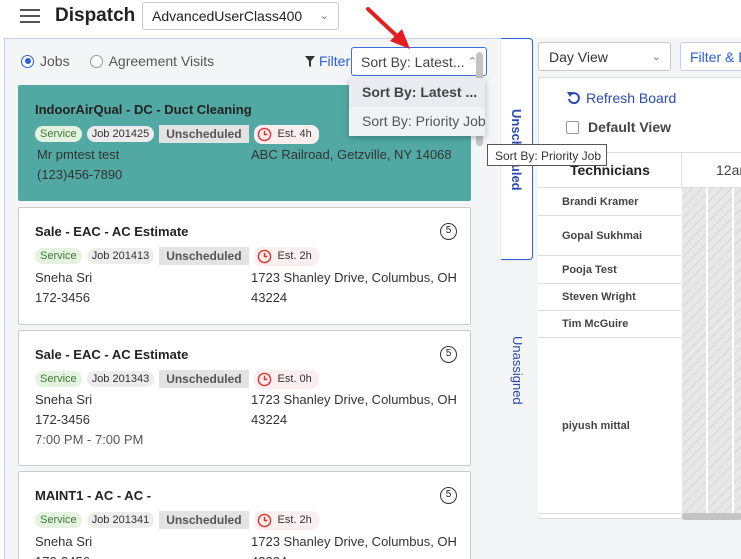 The image size is (741, 559). I want to click on filter-label: Filter, so click(335, 61).